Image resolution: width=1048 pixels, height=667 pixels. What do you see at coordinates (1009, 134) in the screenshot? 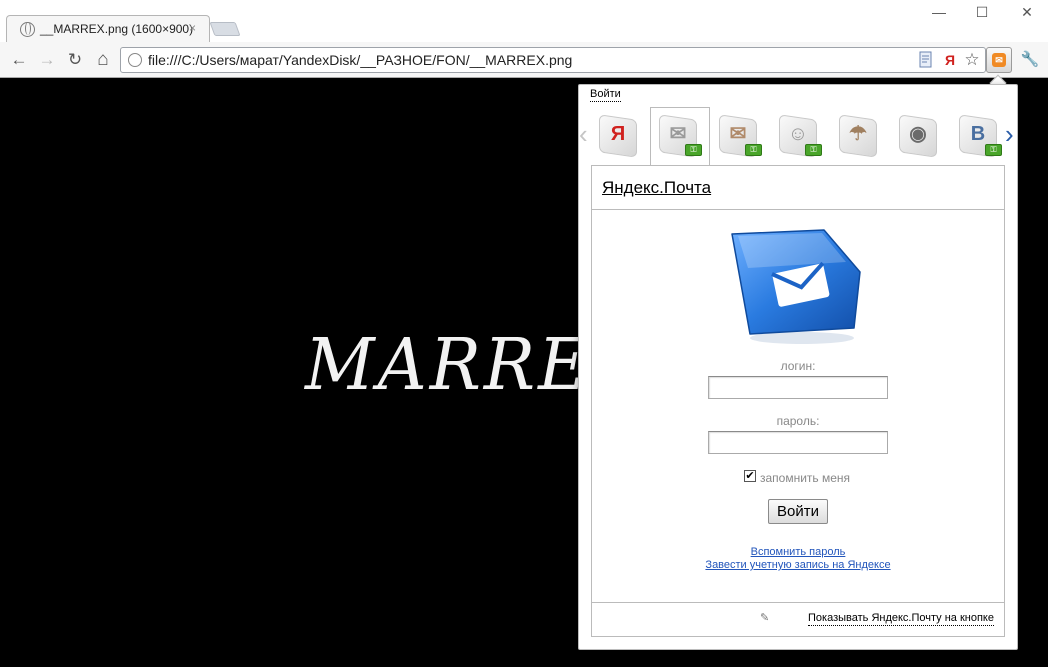
I see `carousel-next-arrow: ›` at bounding box center [1009, 134].